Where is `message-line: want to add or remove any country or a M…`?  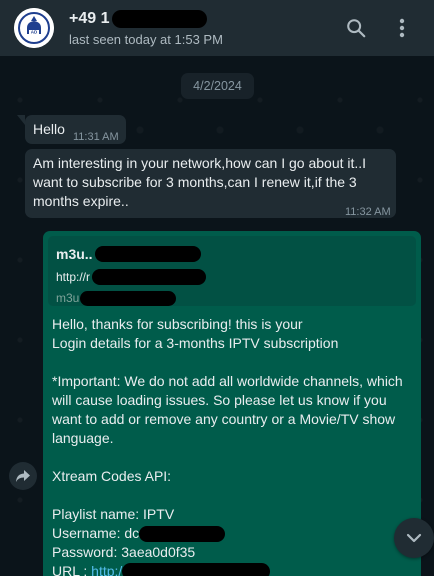
message-line: want to add or remove any country or a M… is located at coordinates (224, 419).